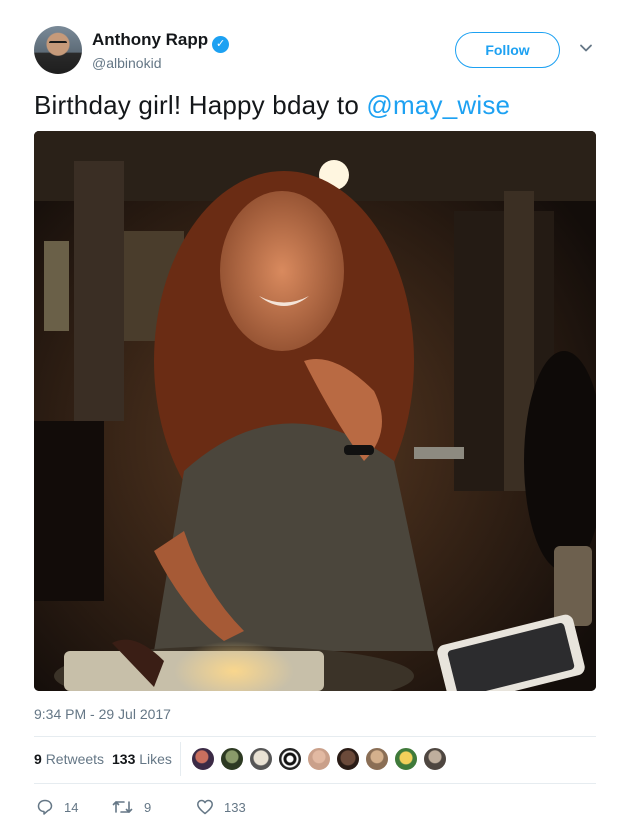 The width and height of the screenshot is (623, 836). Describe the element at coordinates (155, 759) in the screenshot. I see `likes-label: Likes` at that location.